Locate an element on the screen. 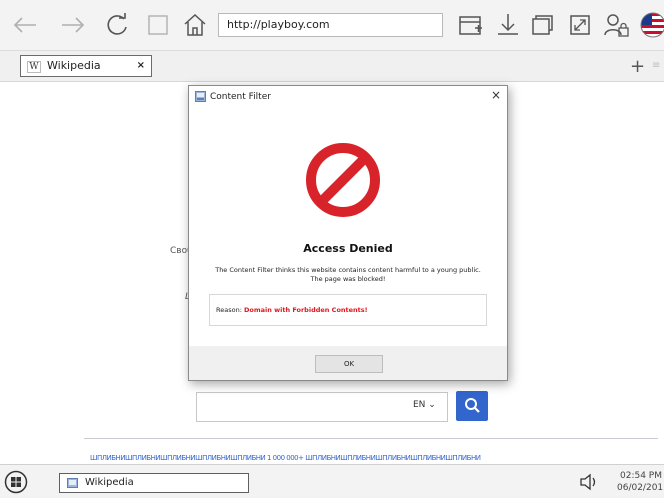  us-flag-icon is located at coordinates (651, 25).